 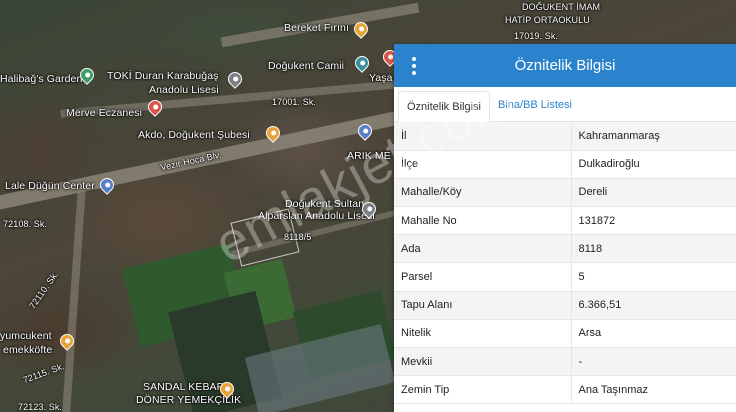 I want to click on row-key: Nitelik, so click(x=483, y=334).